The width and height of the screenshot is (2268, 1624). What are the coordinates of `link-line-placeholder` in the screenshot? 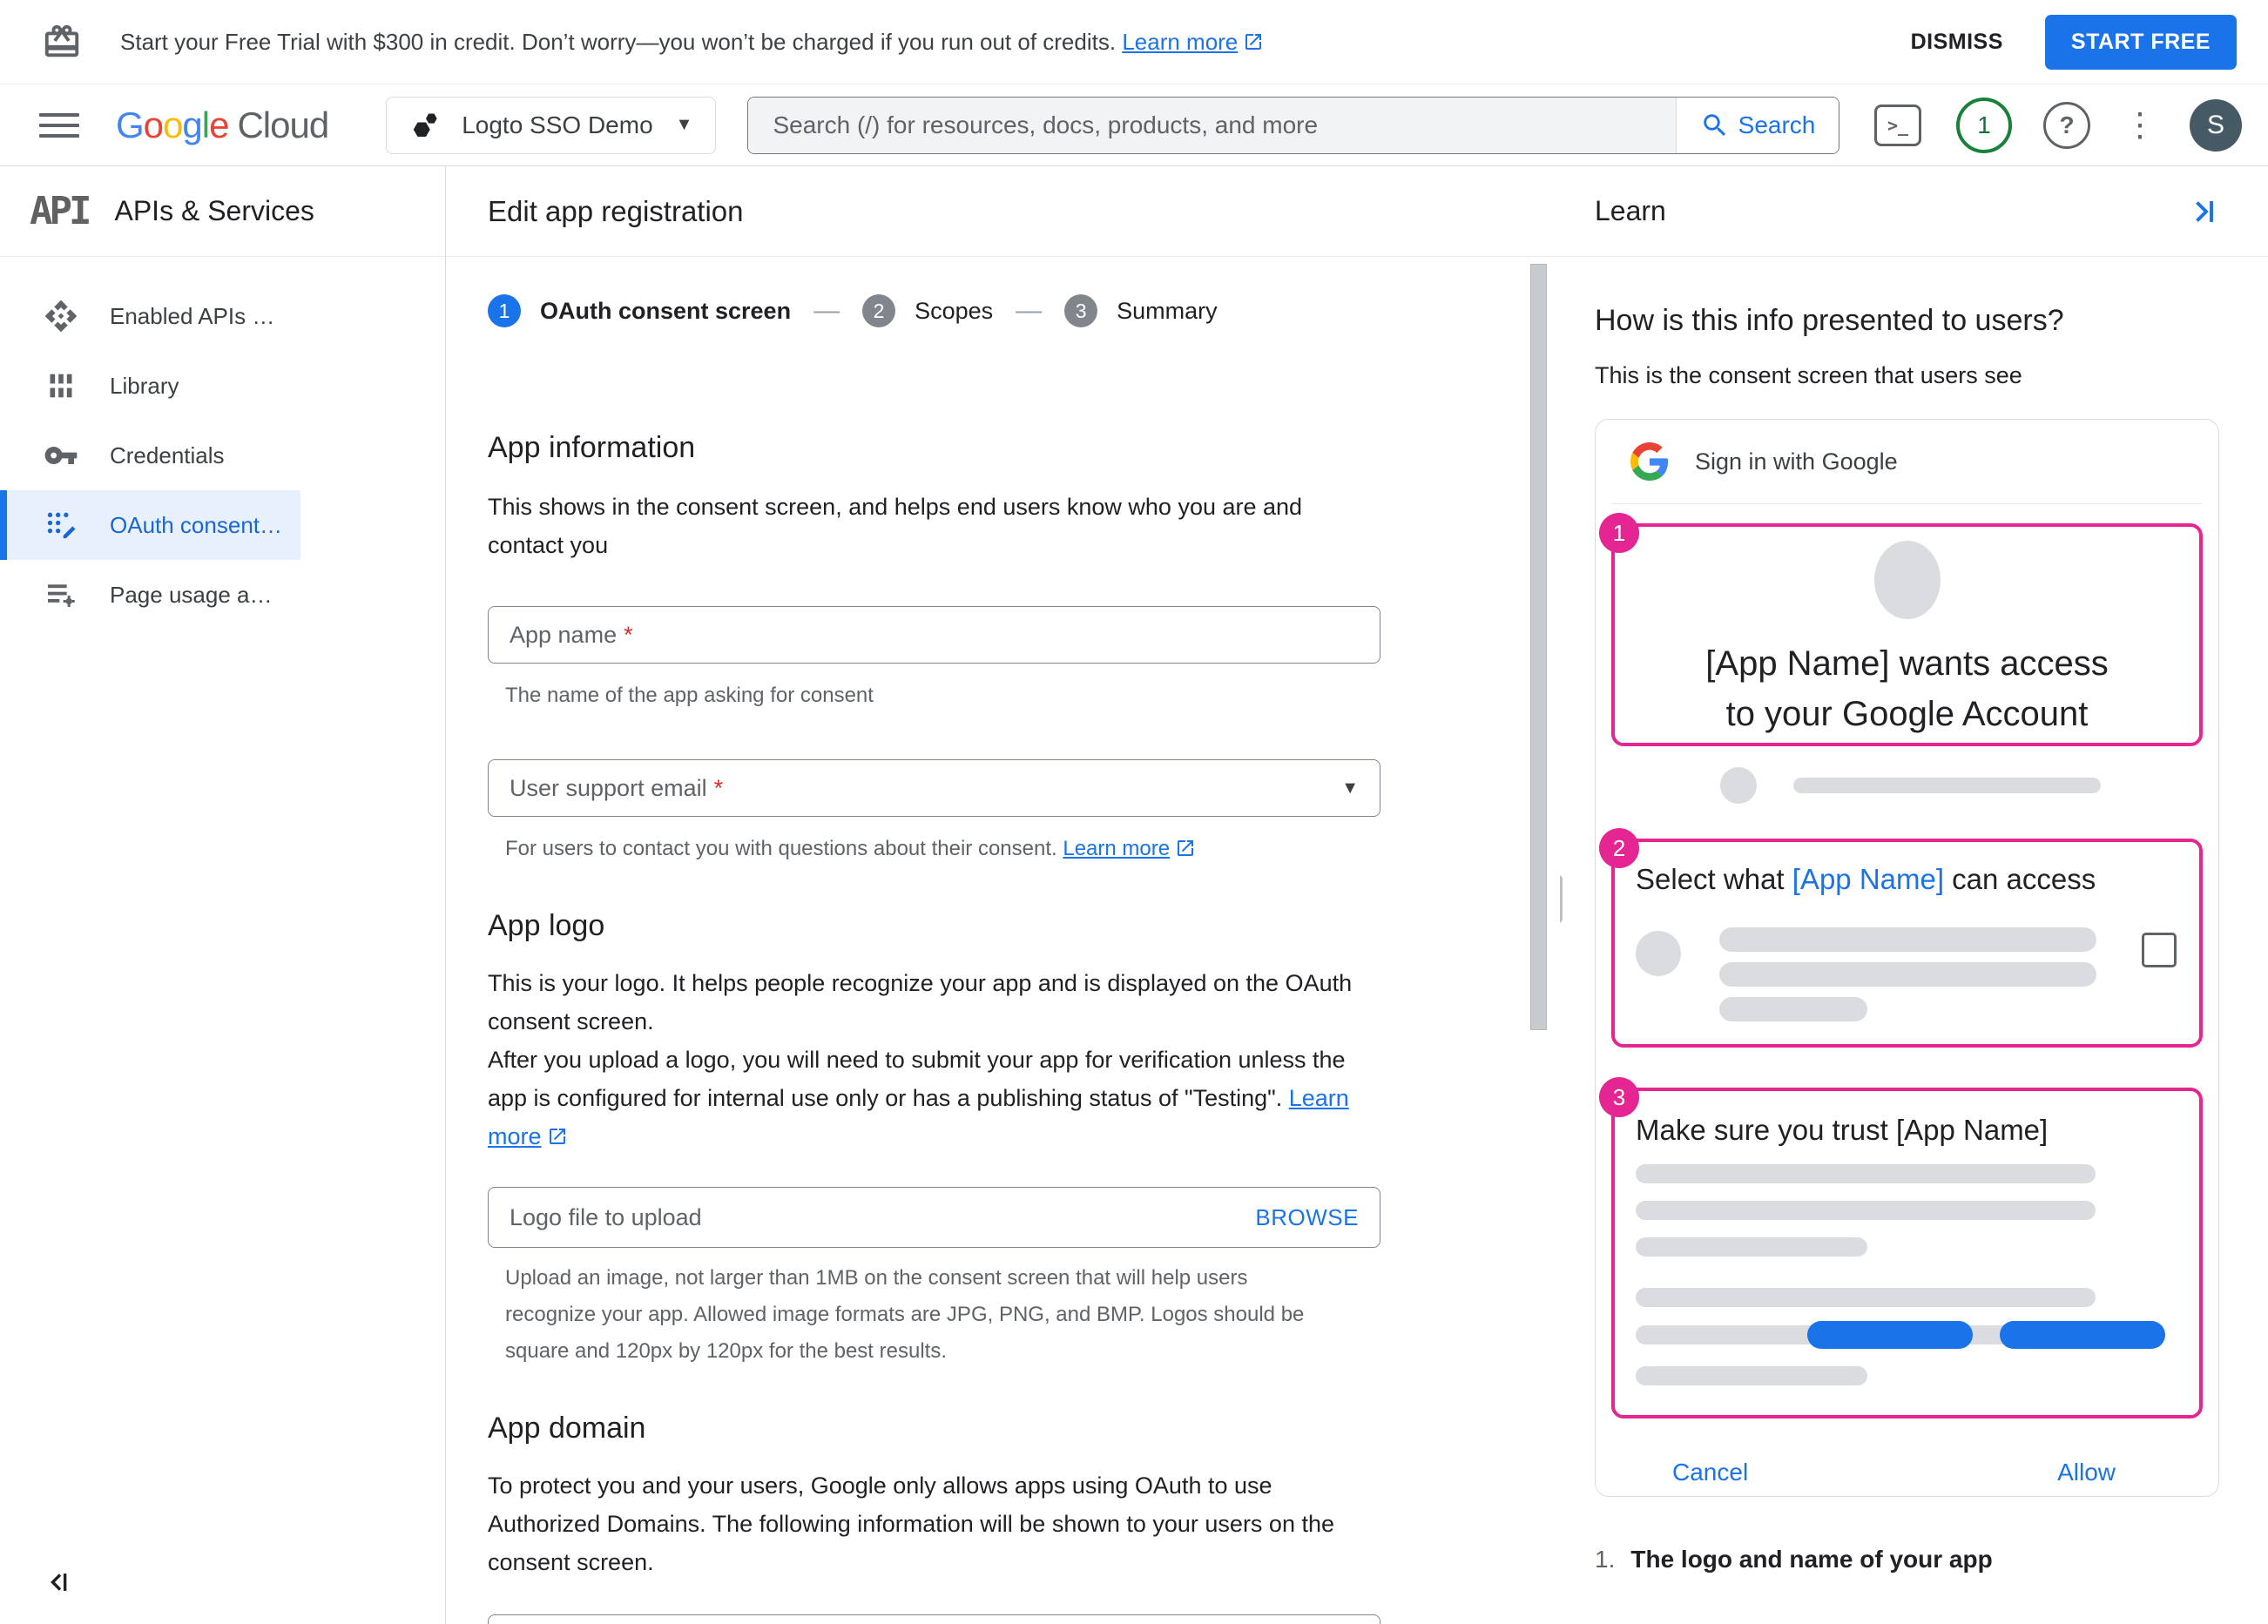 It's located at (1900, 1335).